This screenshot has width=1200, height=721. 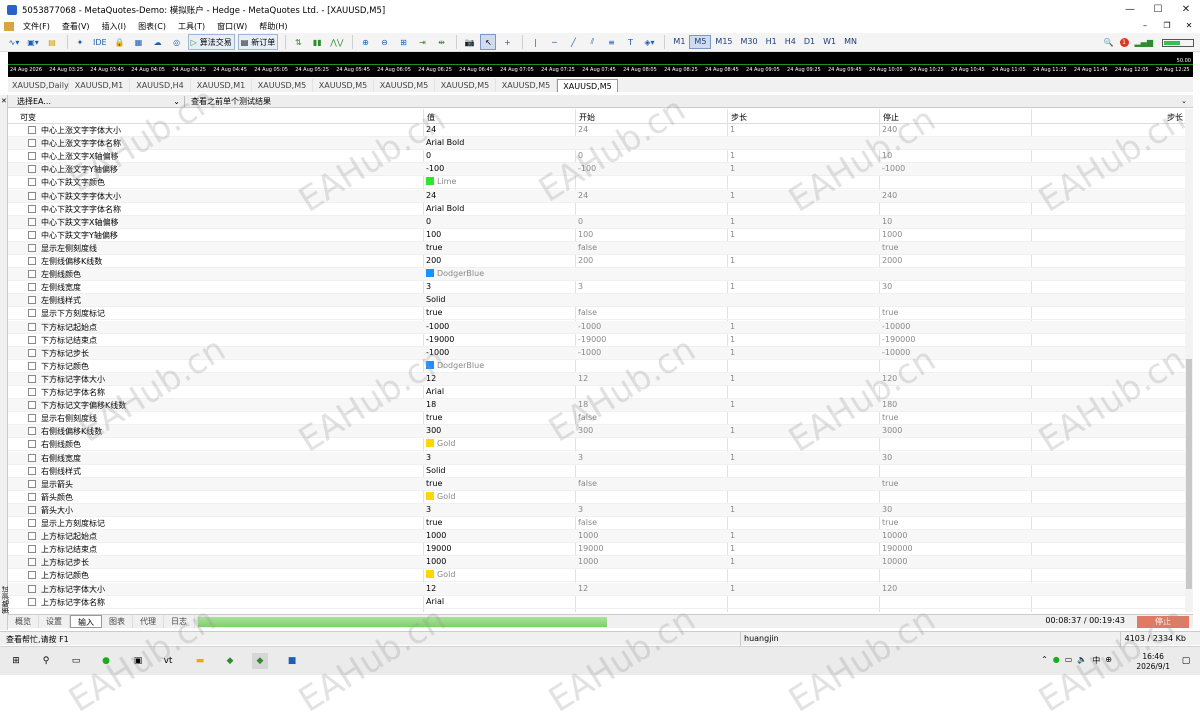 What do you see at coordinates (596, 235) in the screenshot?
I see `table-row: 中心下跌文字Y轴偏移 100 100 1 1000` at bounding box center [596, 235].